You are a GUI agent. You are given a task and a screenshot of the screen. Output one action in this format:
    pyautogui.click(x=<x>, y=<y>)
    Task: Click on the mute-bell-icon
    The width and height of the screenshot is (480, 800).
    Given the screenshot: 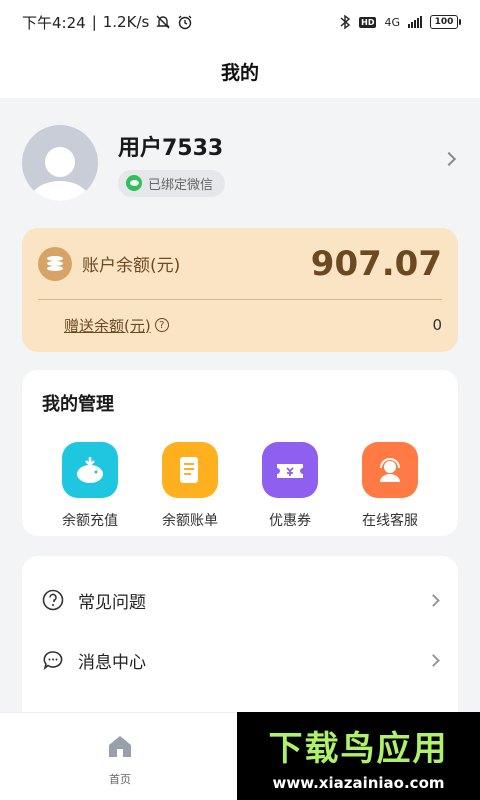 What is the action you would take?
    pyautogui.click(x=163, y=22)
    